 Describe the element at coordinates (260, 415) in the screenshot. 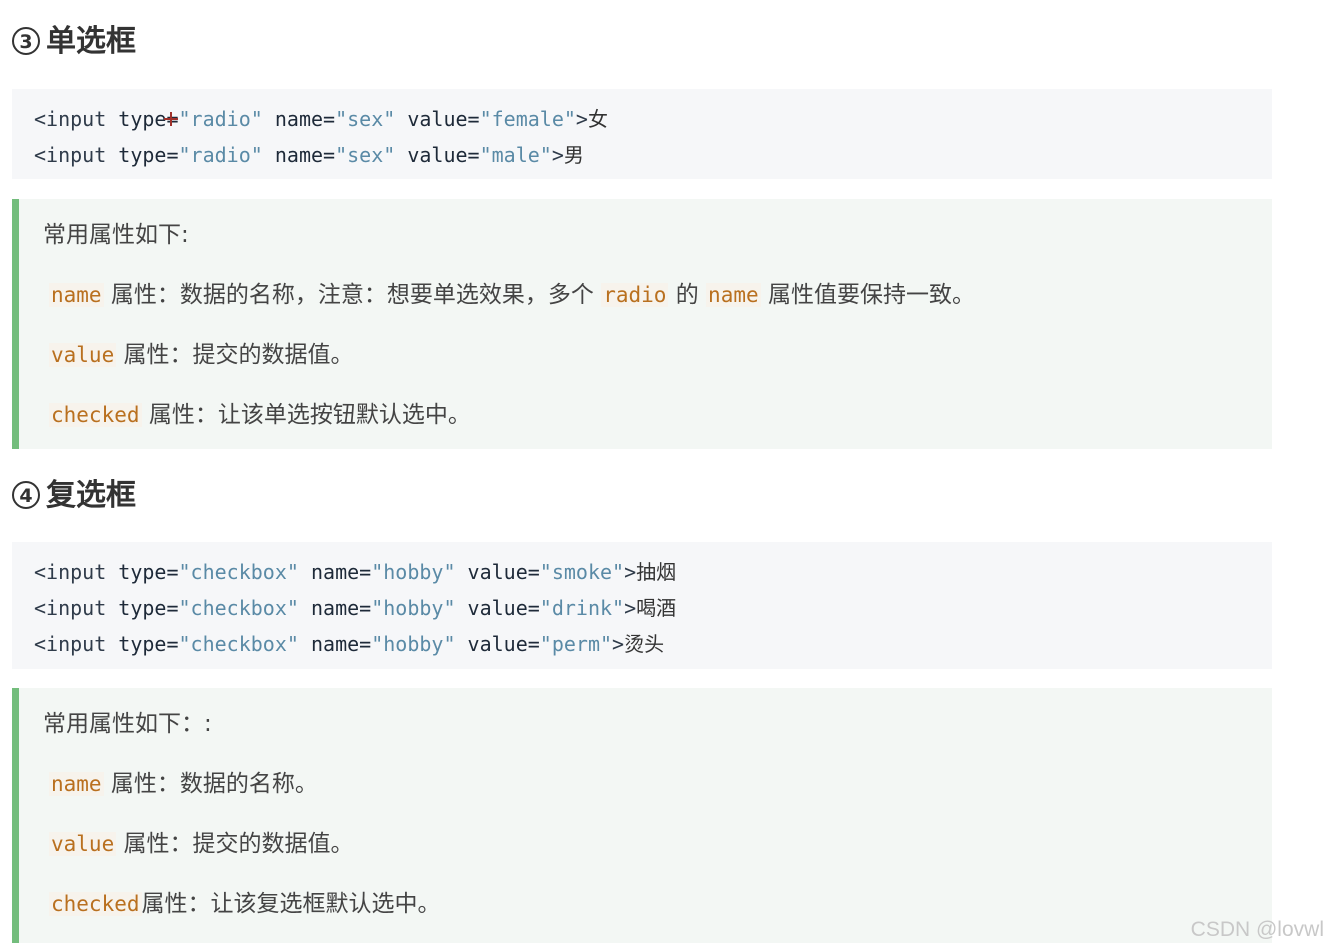

I see `note-checked: checked 属性：让该单选按钮默认选中。` at that location.